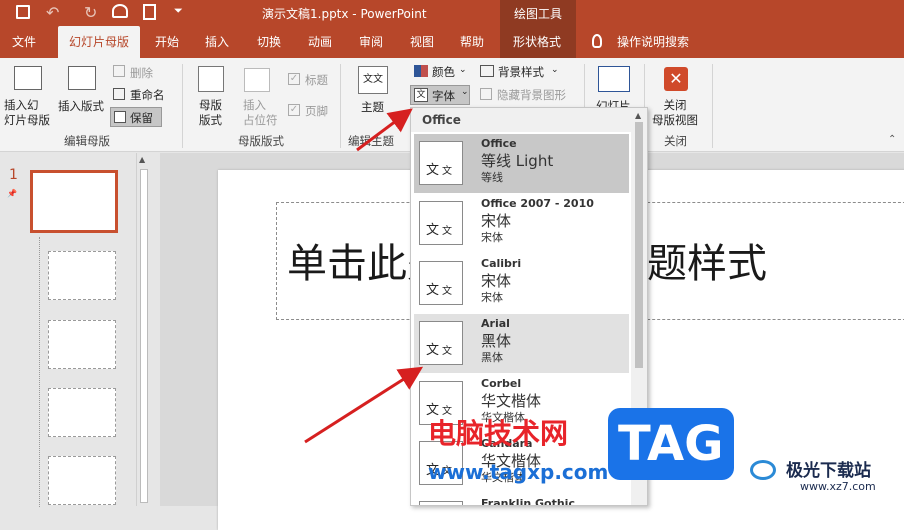  What do you see at coordinates (828, 471) in the screenshot?
I see `watermark-jg-name: 极光下载站` at bounding box center [828, 471].